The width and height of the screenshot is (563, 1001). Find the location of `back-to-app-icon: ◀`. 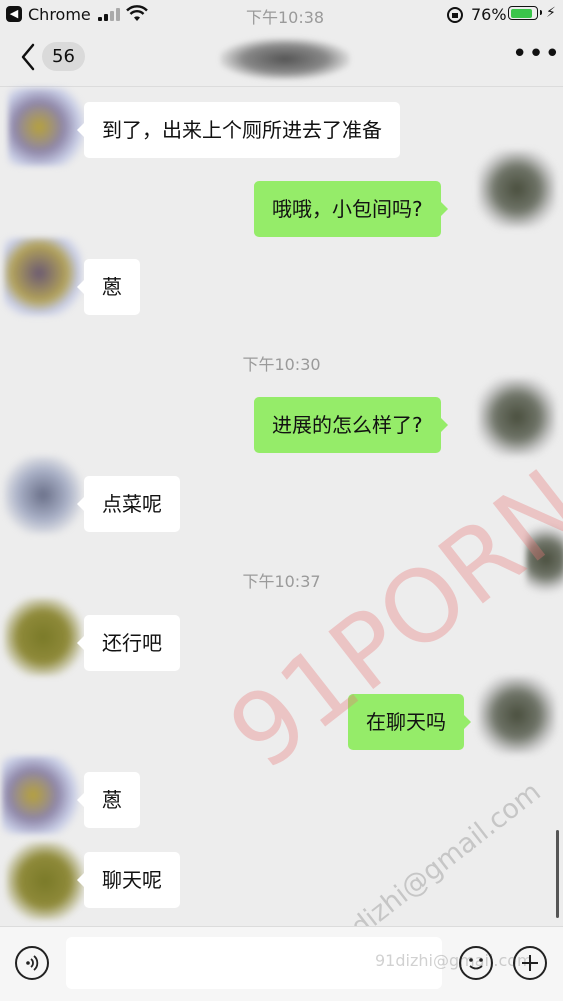

back-to-app-icon: ◀ is located at coordinates (14, 14).